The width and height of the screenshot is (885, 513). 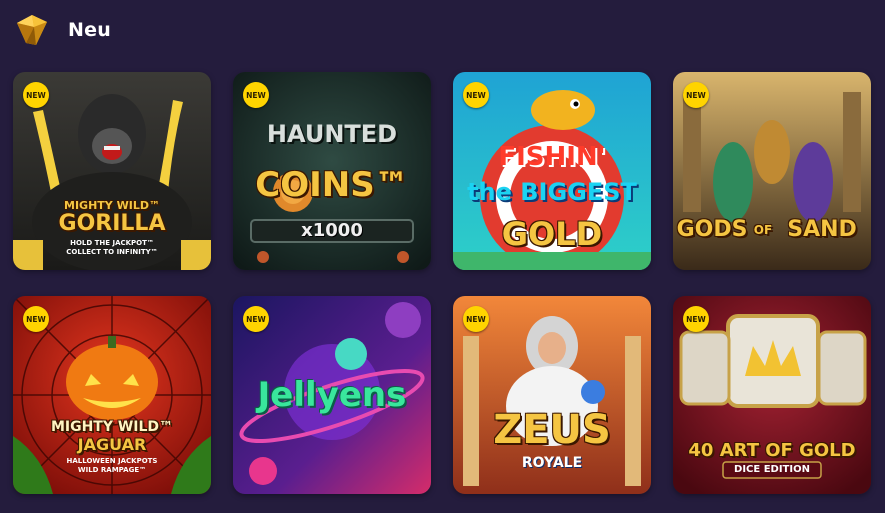 What do you see at coordinates (112, 252) in the screenshot?
I see `game-subtitle-line4: COLLECT TO INFINITY™` at bounding box center [112, 252].